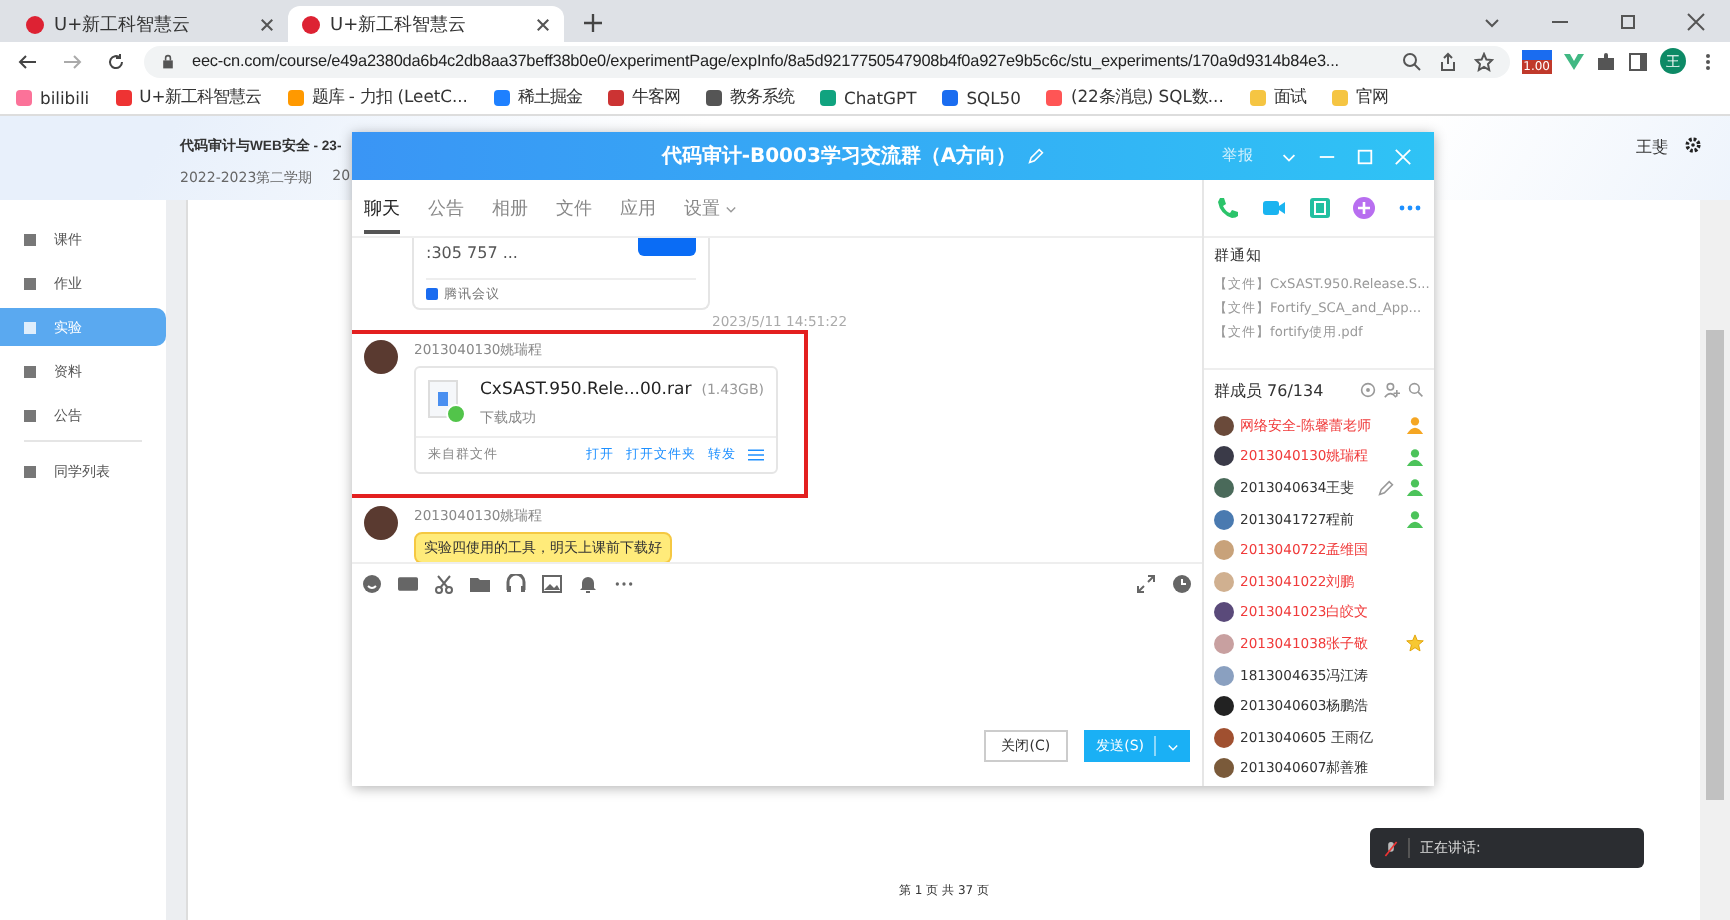 The height and width of the screenshot is (920, 1730). What do you see at coordinates (1391, 848) in the screenshot?
I see `muted-microphone-icon` at bounding box center [1391, 848].